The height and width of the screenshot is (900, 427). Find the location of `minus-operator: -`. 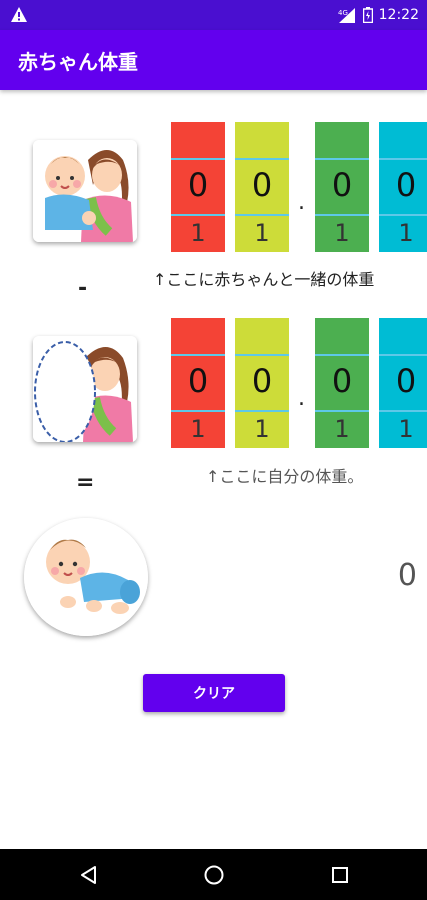

minus-operator: - is located at coordinates (83, 288).